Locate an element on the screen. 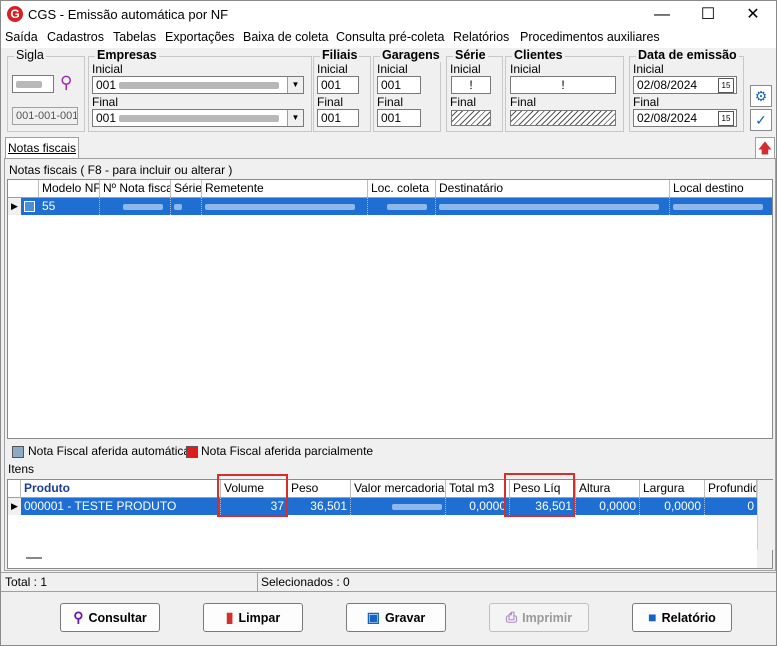 Image resolution: width=777 pixels, height=646 pixels. col-modelo-nf: Modelo NF is located at coordinates (69, 188).